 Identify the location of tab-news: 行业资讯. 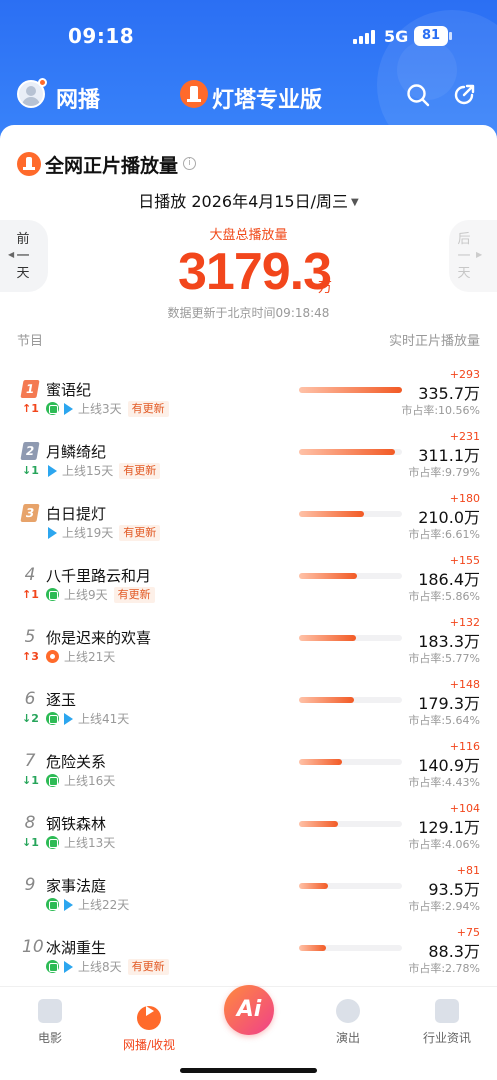
(447, 1022).